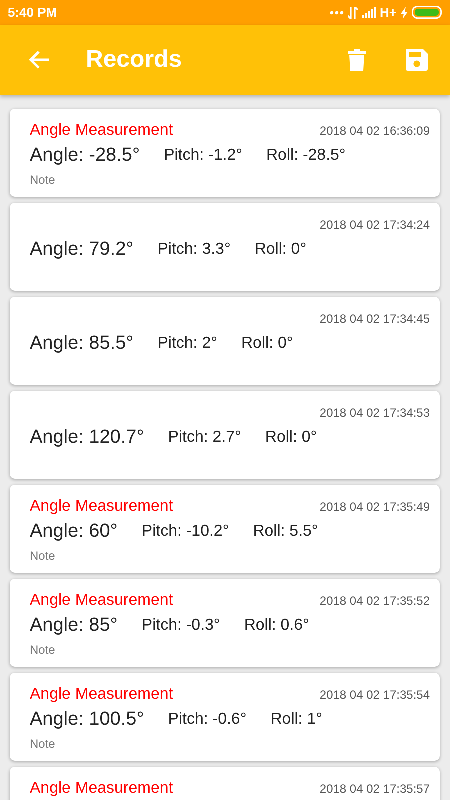  Describe the element at coordinates (369, 12) in the screenshot. I see `signal-icon` at that location.